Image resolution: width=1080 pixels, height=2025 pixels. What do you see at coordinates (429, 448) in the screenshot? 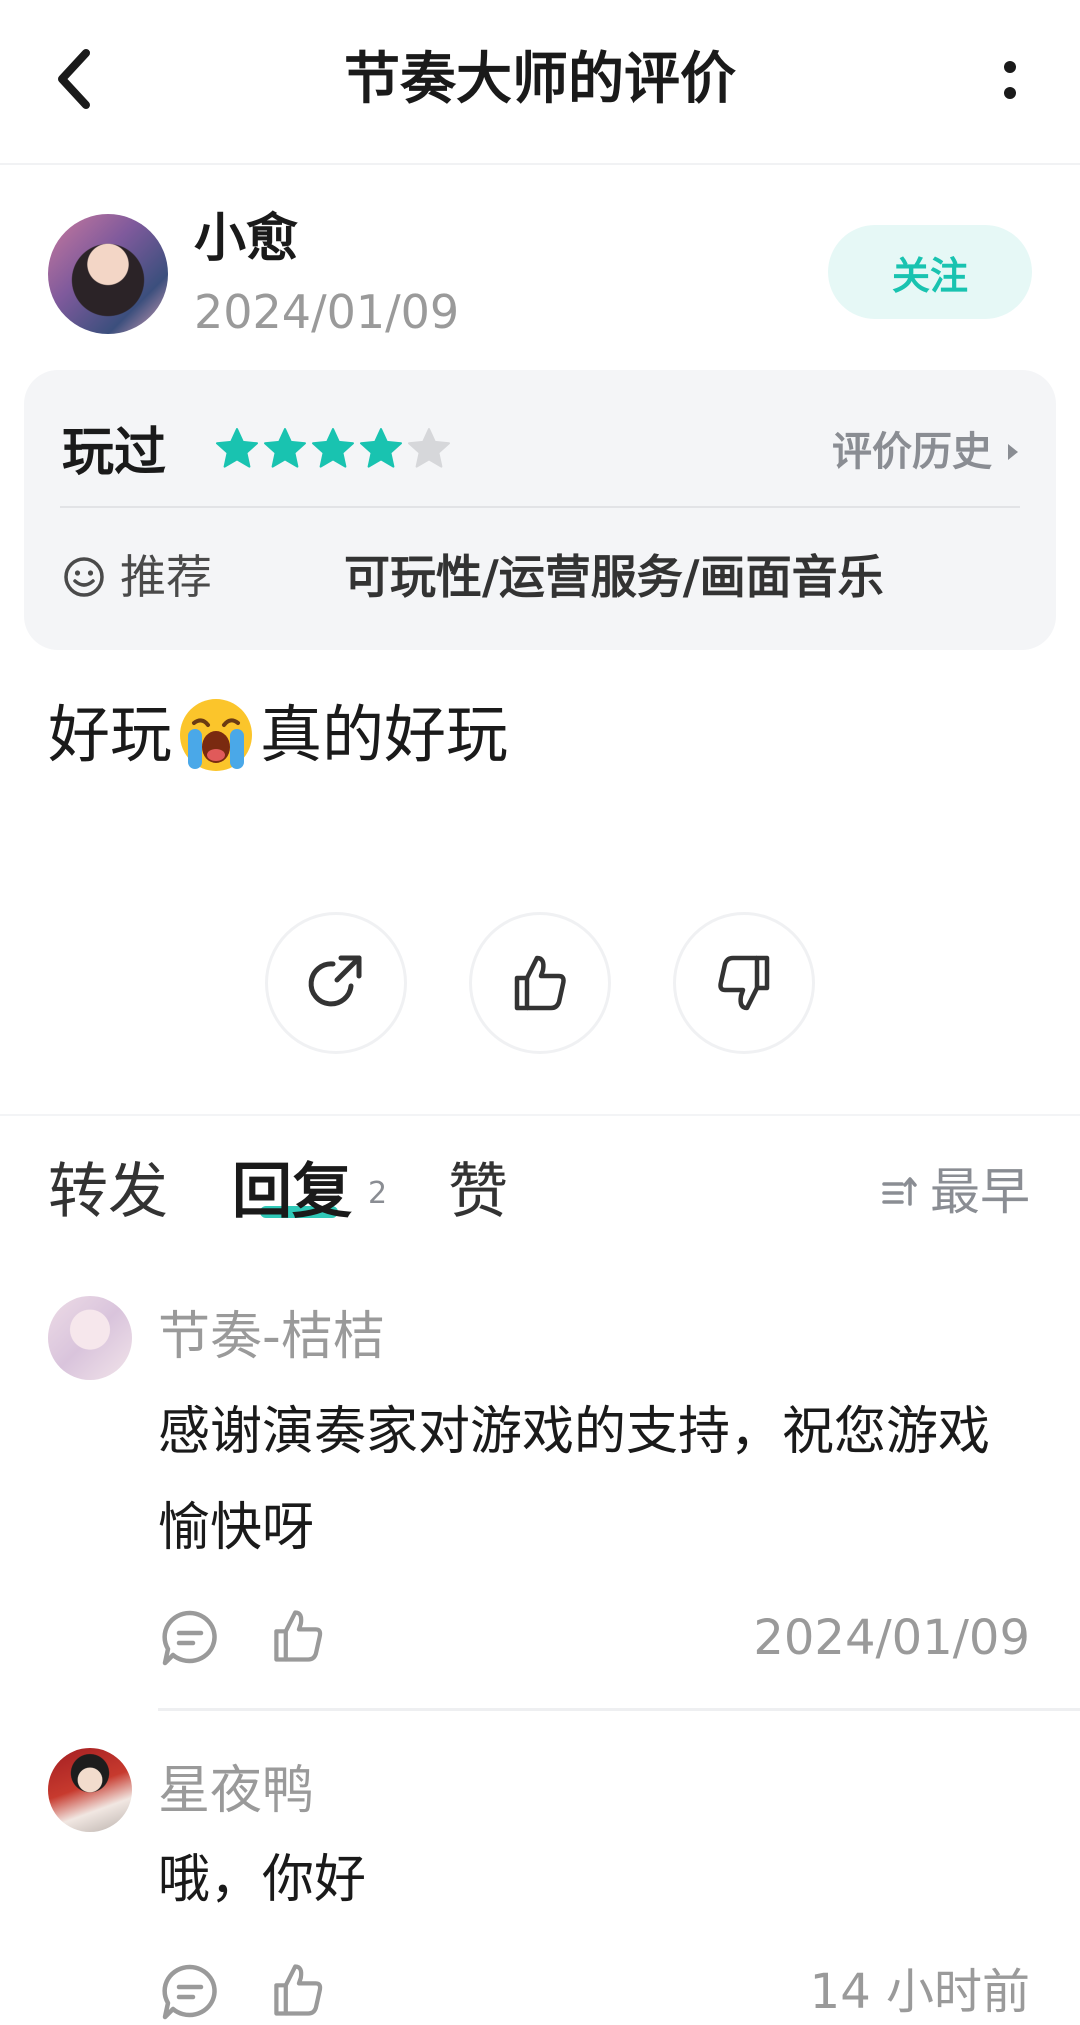
I see `star-empty-icon` at bounding box center [429, 448].